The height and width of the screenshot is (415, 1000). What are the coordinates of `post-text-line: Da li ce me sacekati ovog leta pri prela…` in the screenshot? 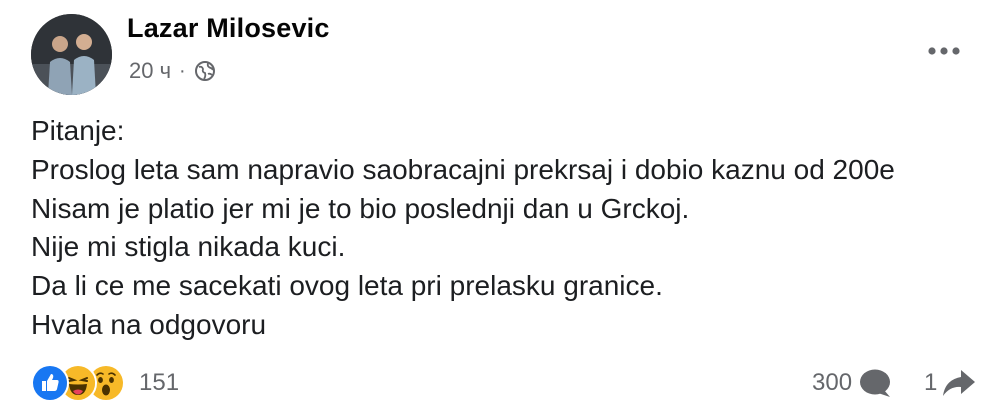 It's located at (347, 286).